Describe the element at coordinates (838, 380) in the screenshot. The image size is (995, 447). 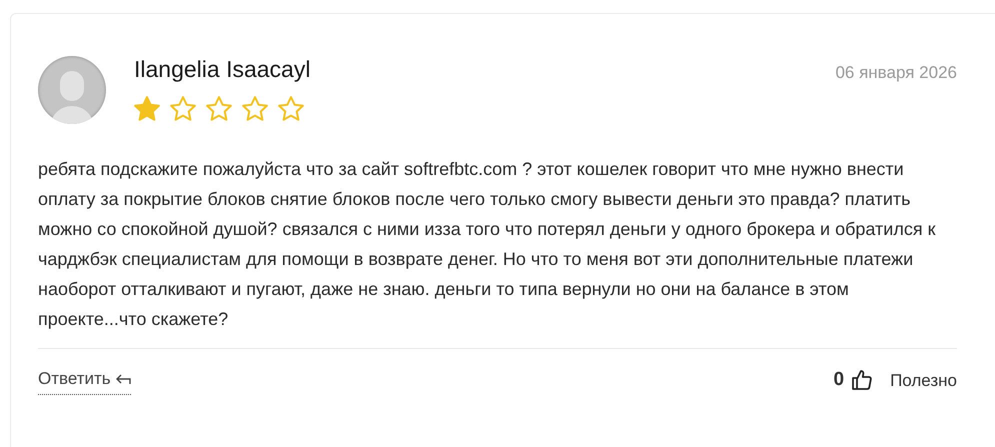
I see `like-count: 0` at that location.